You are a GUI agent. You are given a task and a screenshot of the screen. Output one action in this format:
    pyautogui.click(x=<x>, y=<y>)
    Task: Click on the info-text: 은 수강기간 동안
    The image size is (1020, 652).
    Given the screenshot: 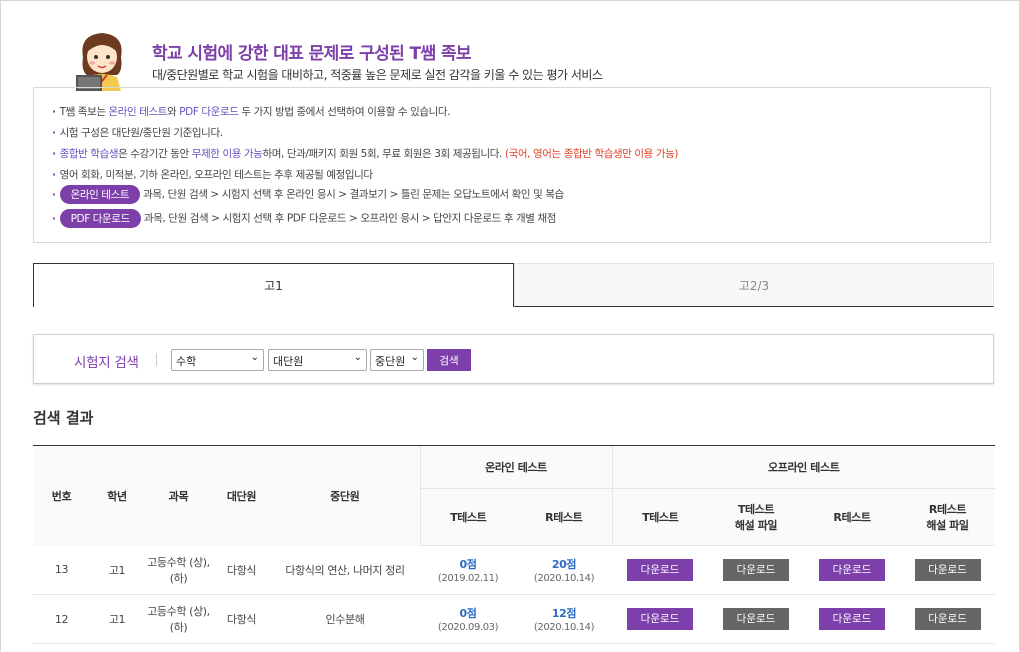 What is the action you would take?
    pyautogui.click(x=155, y=154)
    